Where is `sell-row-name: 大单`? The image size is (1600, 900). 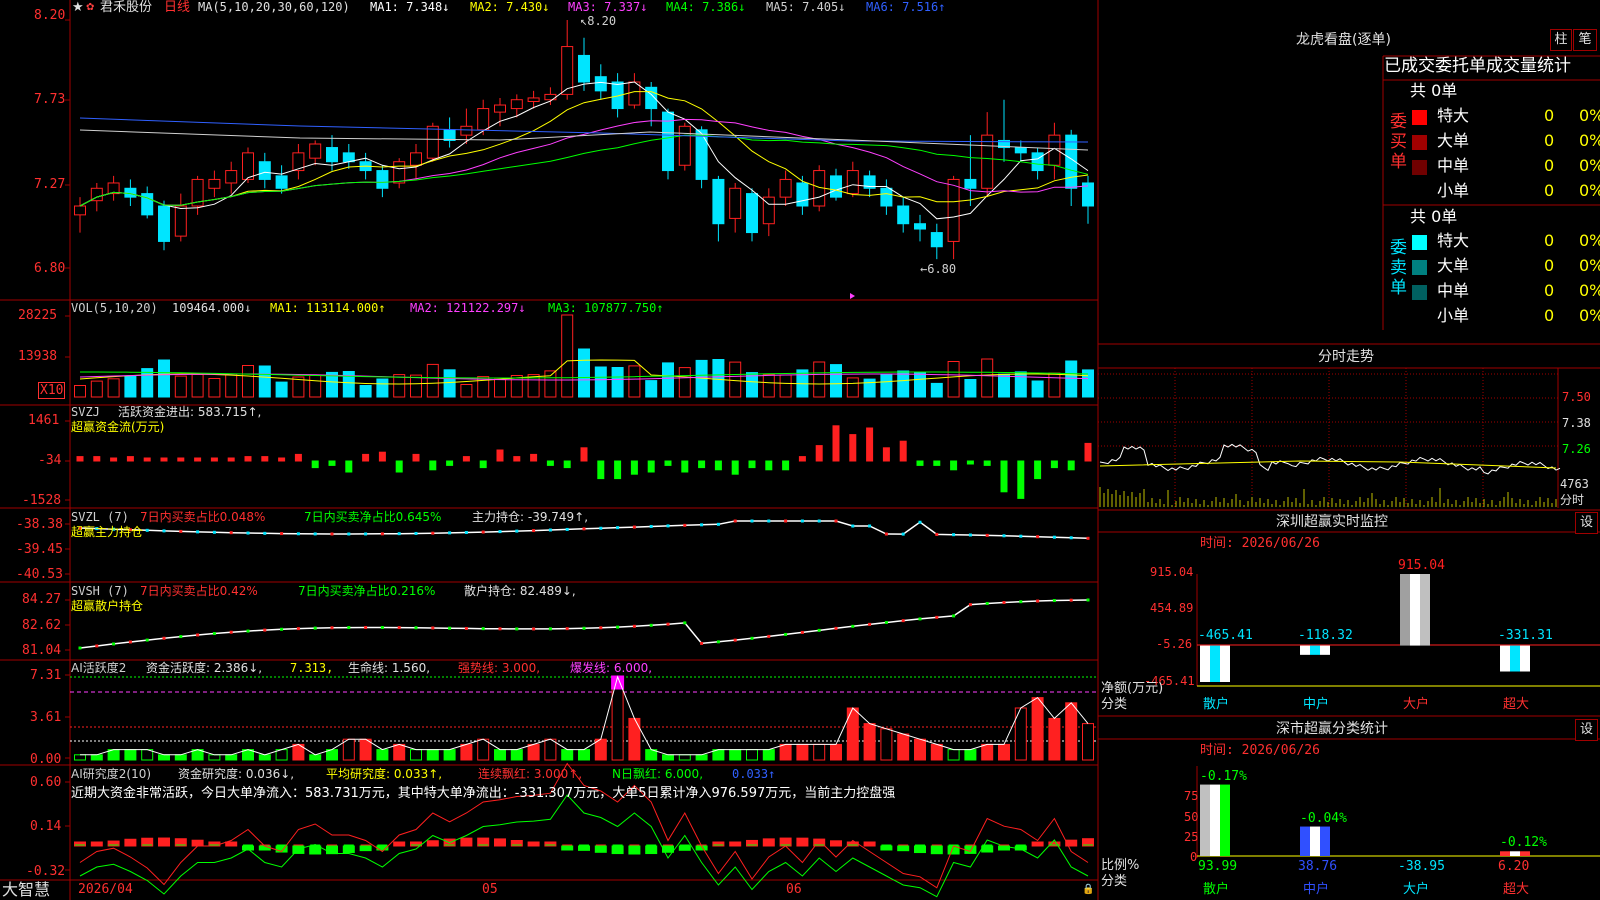 sell-row-name: 大单 is located at coordinates (1453, 265).